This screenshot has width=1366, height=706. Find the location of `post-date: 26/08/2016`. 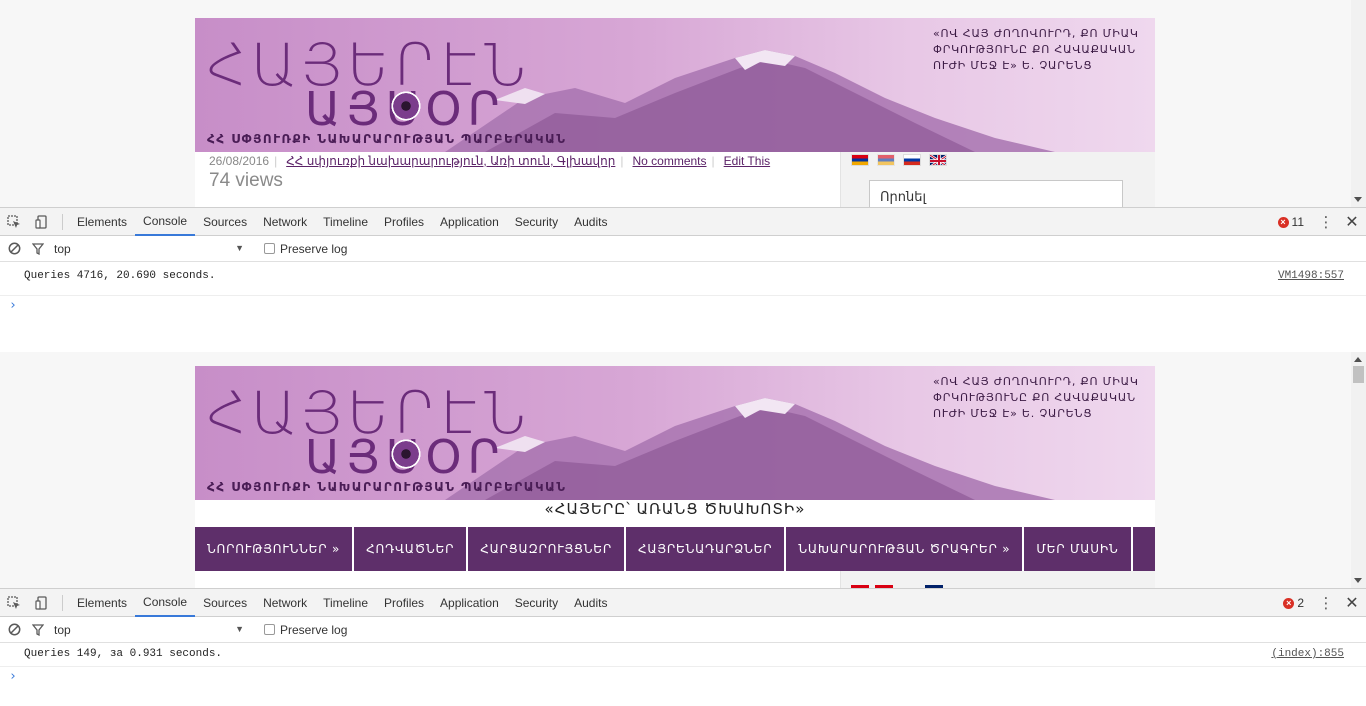

post-date: 26/08/2016 is located at coordinates (239, 161).